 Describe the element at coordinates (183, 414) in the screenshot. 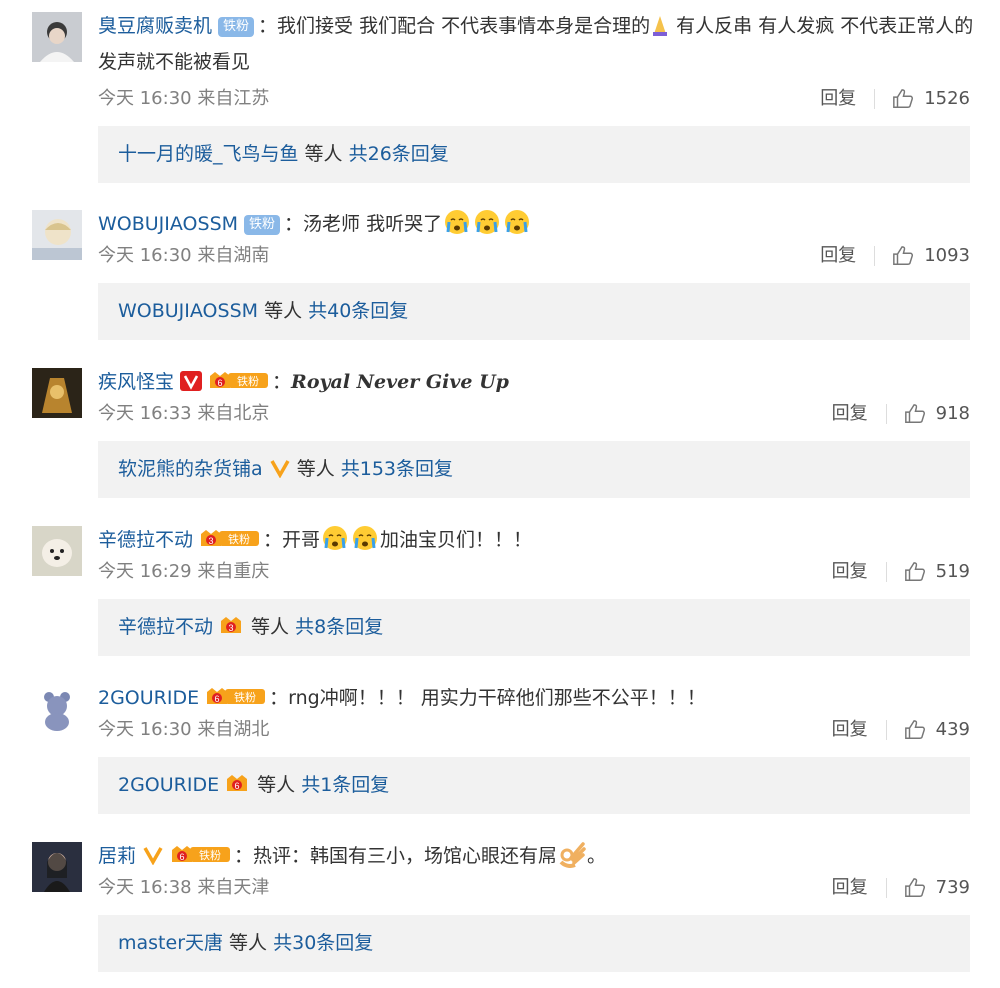

I see `comment-meta: 今天 16:33 来自北京` at that location.